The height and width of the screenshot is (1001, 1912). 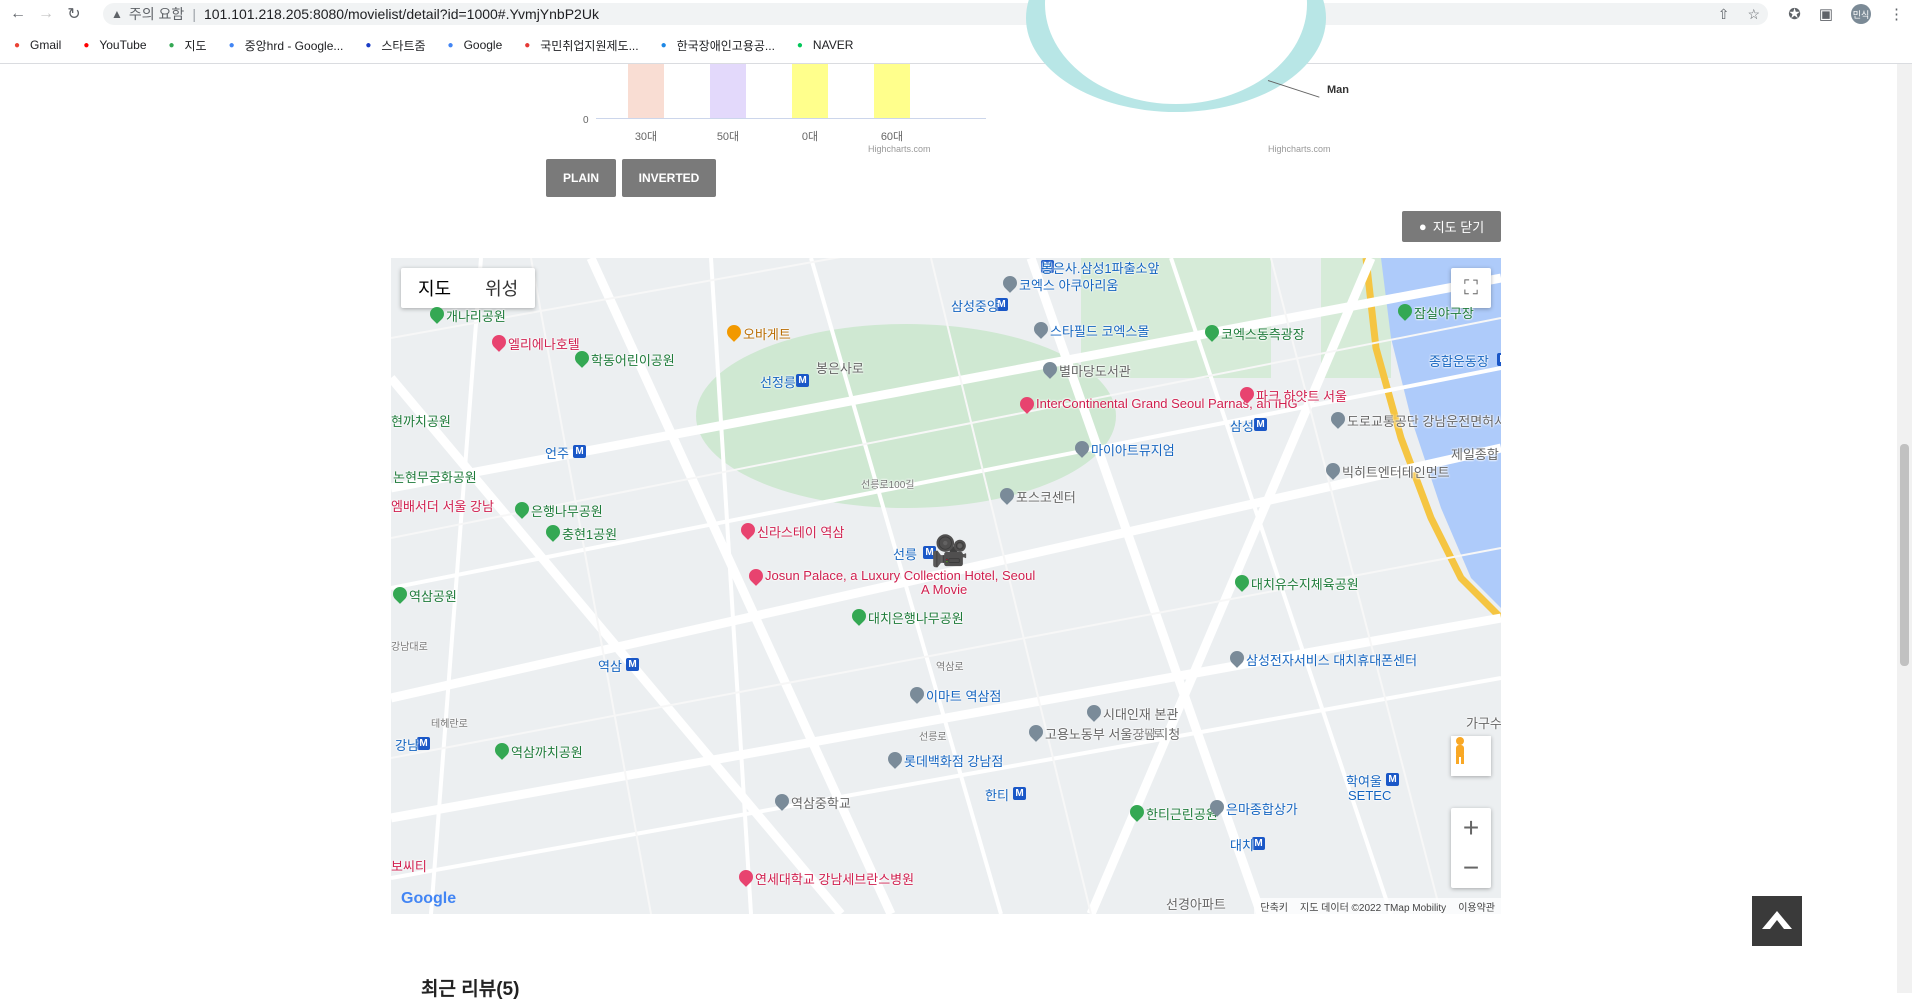 What do you see at coordinates (421, 420) in the screenshot?
I see `place-label: 현까치공원` at bounding box center [421, 420].